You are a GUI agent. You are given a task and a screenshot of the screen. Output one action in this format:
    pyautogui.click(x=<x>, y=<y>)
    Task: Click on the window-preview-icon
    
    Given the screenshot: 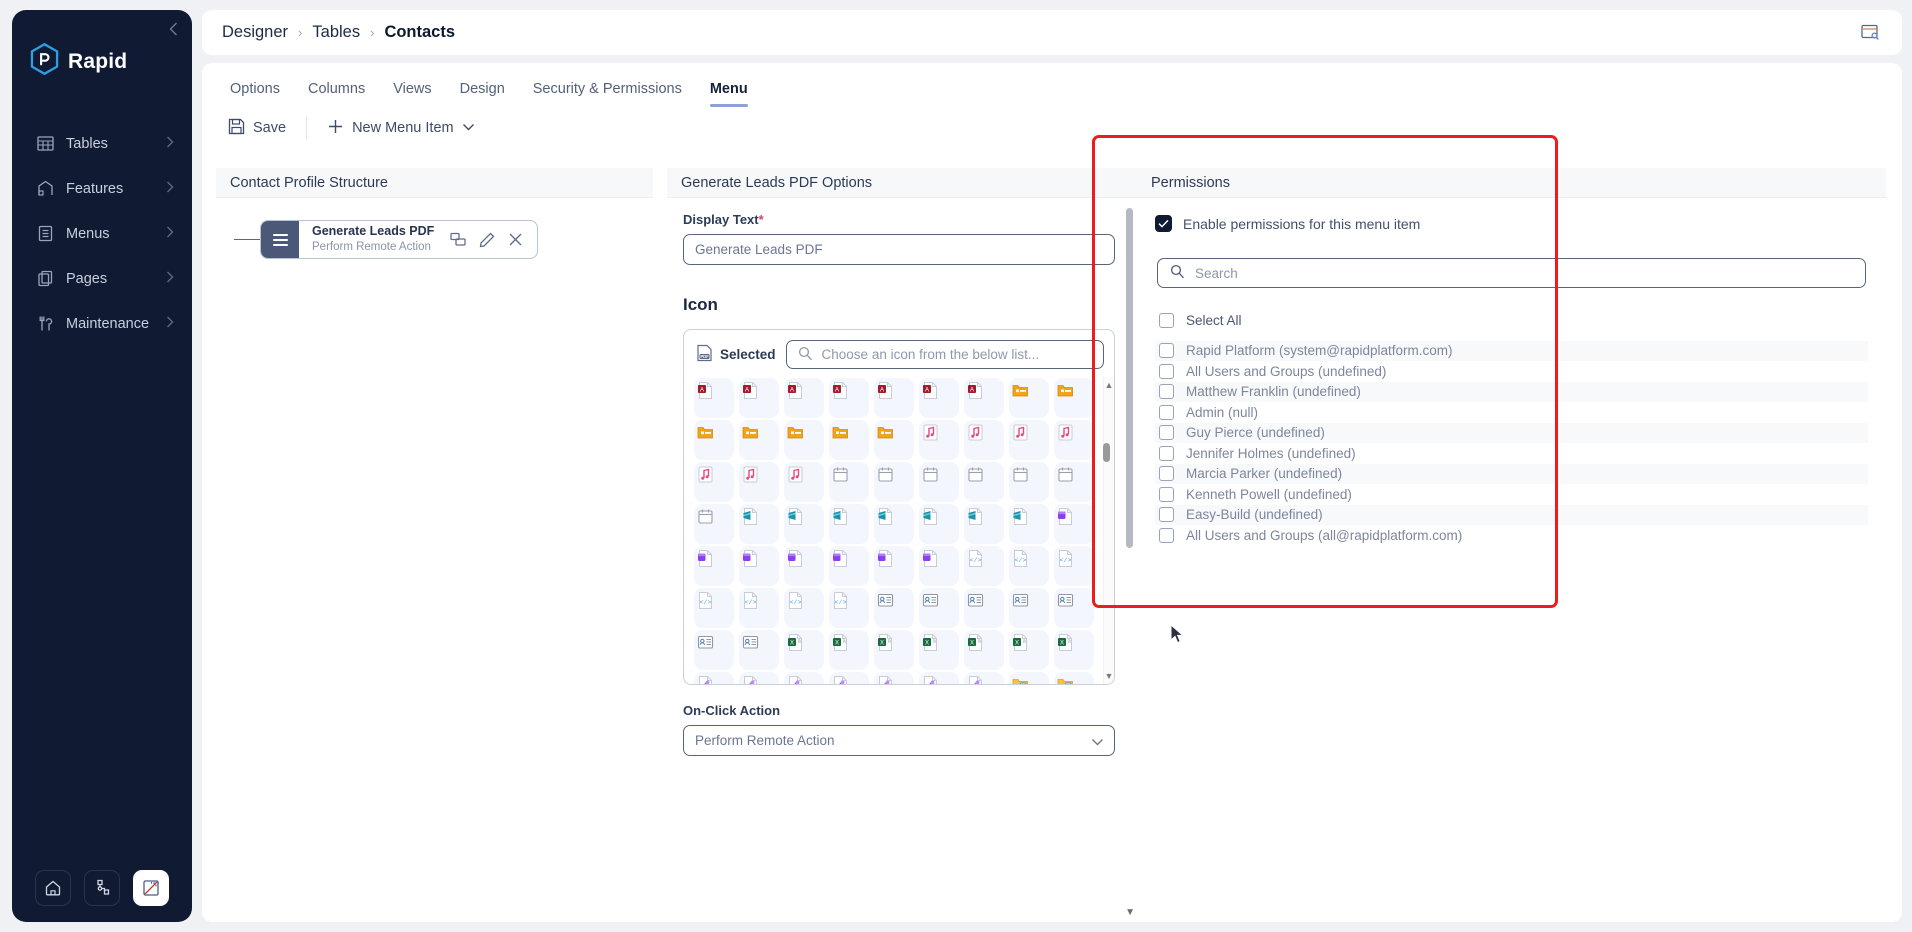 What is the action you would take?
    pyautogui.click(x=1870, y=33)
    